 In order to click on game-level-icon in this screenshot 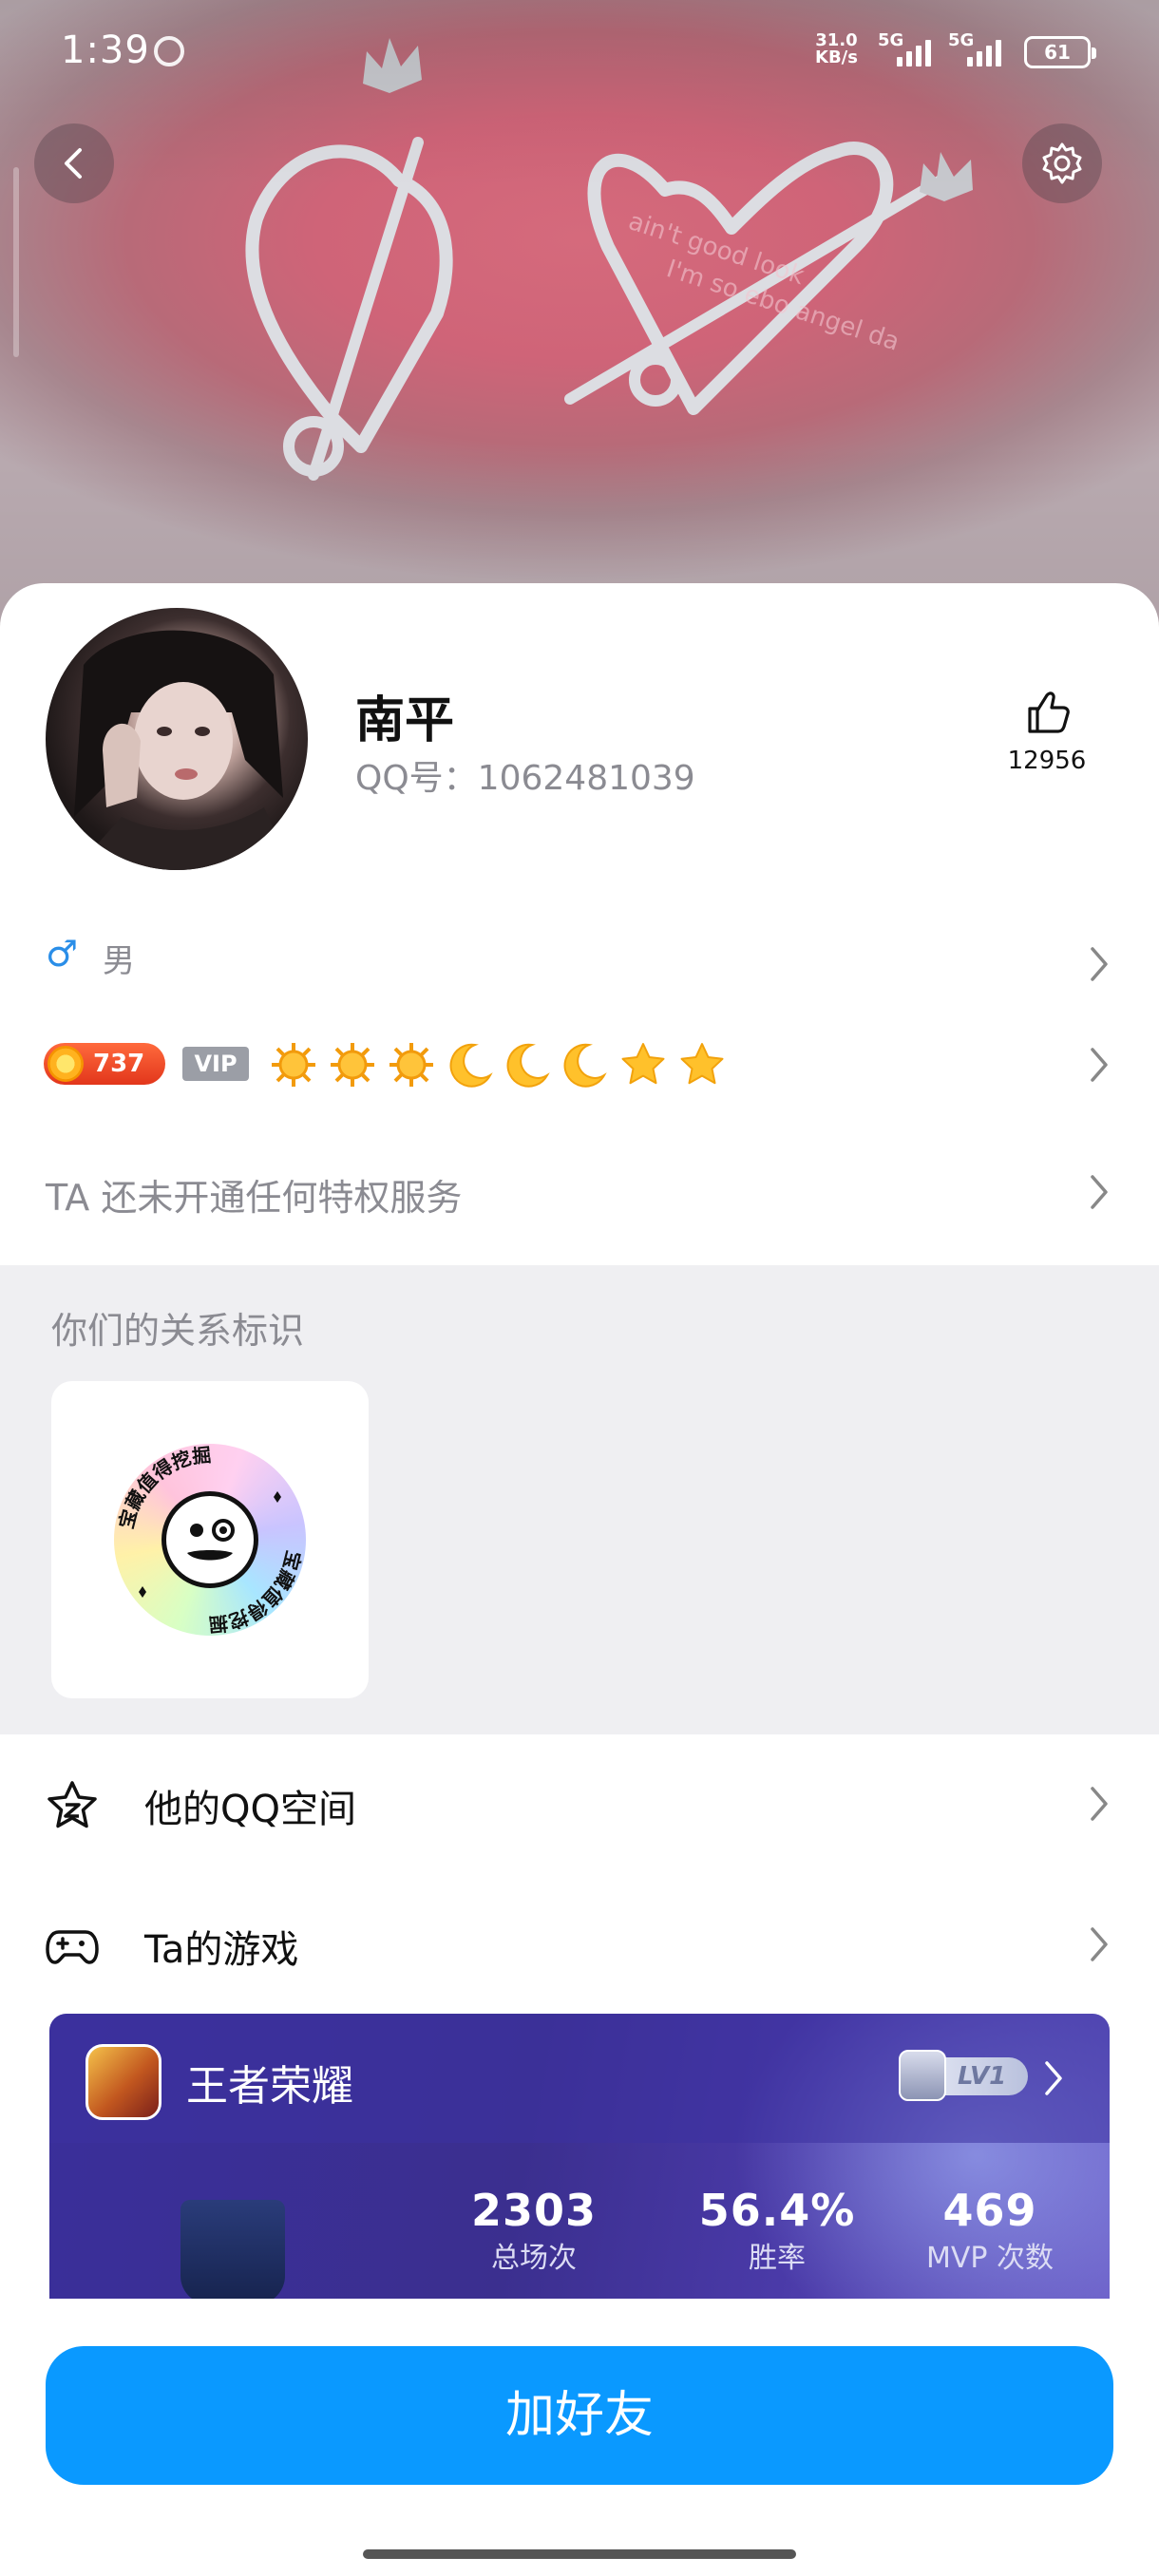, I will do `click(922, 2075)`.